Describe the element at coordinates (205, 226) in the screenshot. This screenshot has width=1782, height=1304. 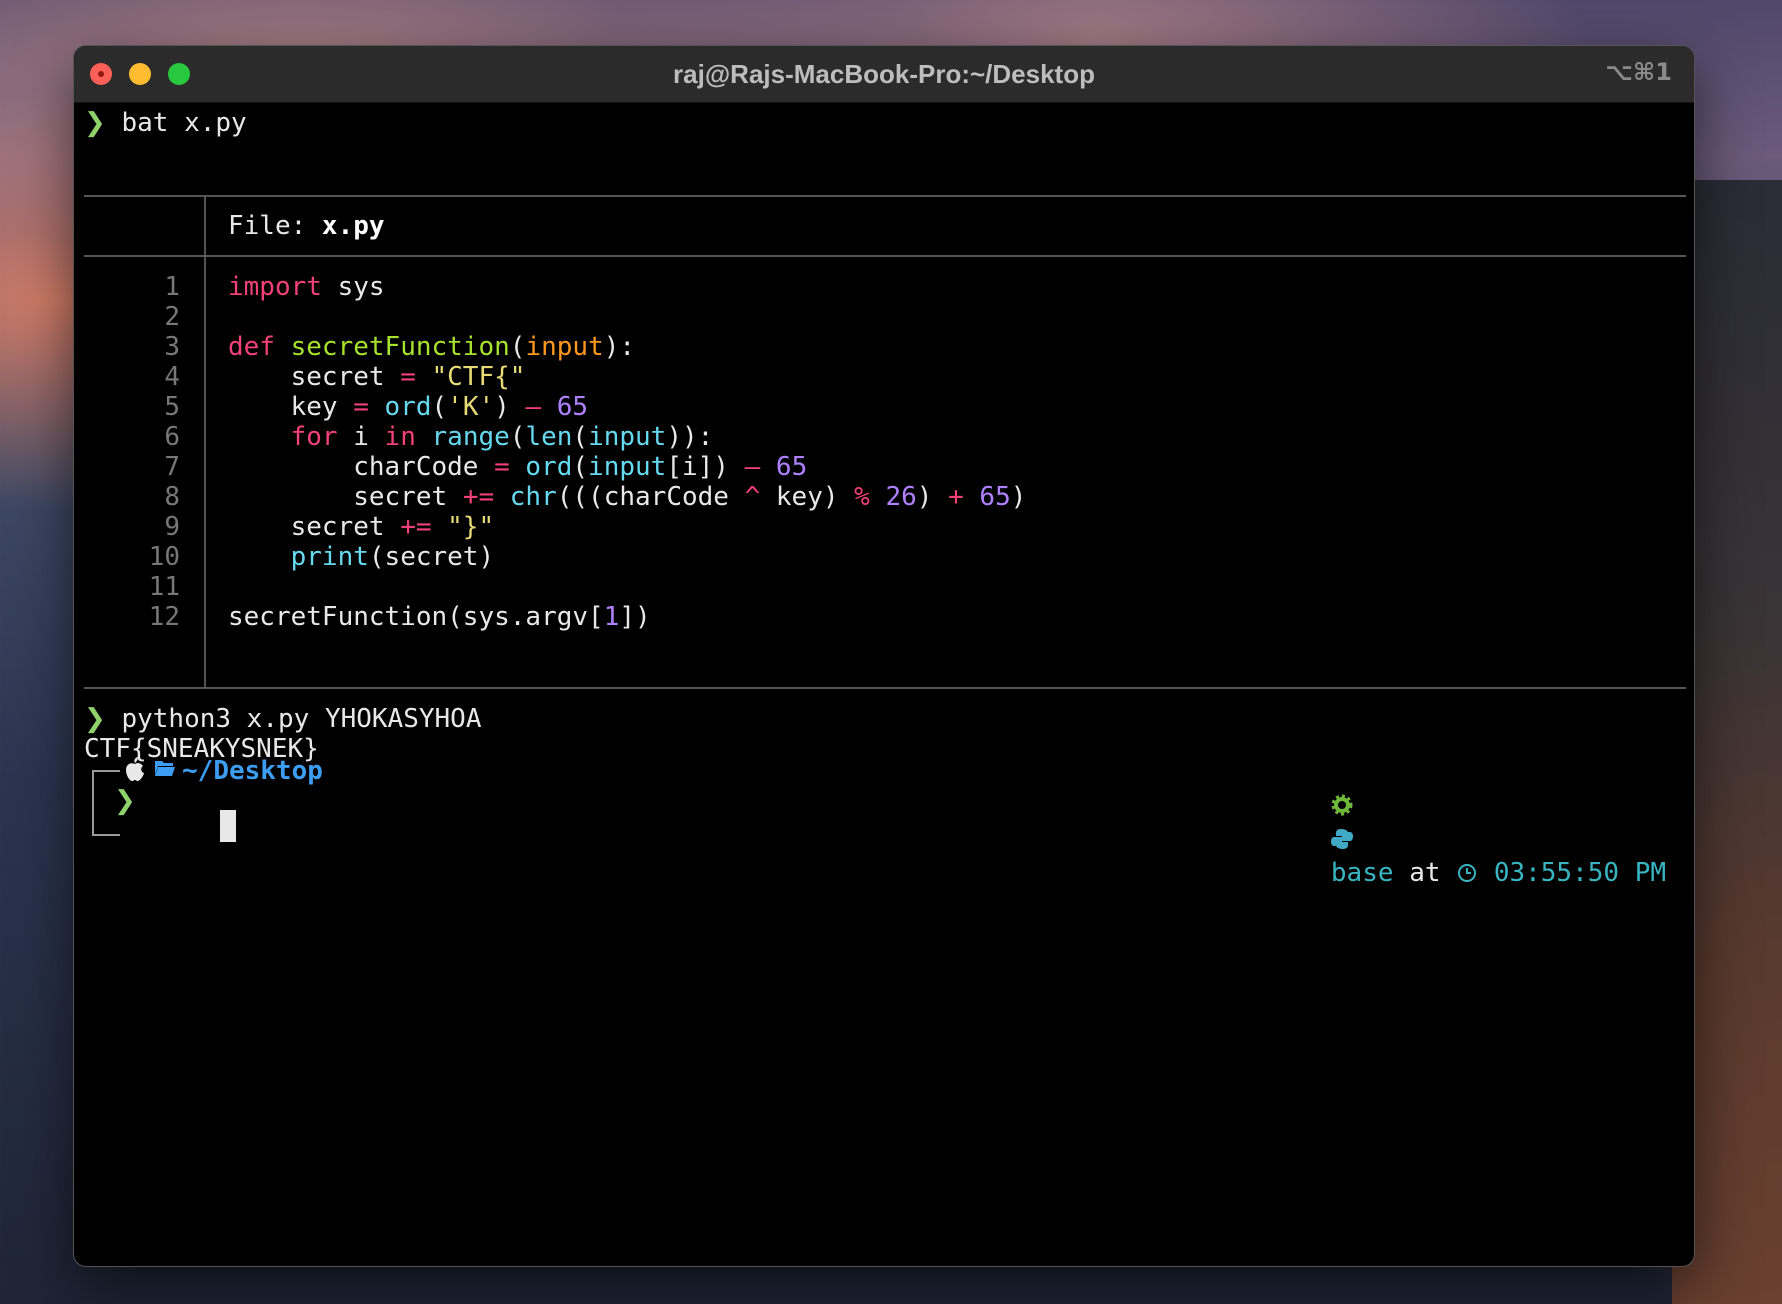
I see `bat-header-divider` at that location.